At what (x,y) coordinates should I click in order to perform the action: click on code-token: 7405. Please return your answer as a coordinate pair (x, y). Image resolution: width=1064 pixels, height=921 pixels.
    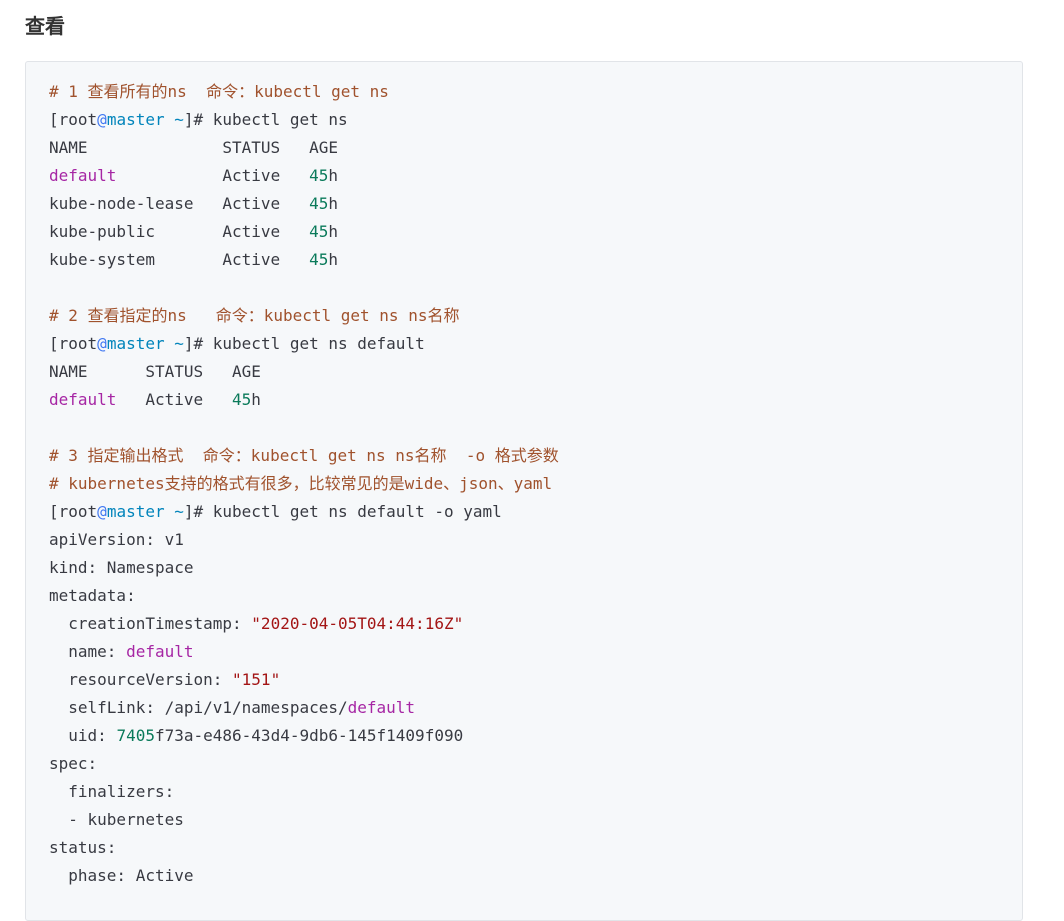
    Looking at the image, I should click on (135, 735).